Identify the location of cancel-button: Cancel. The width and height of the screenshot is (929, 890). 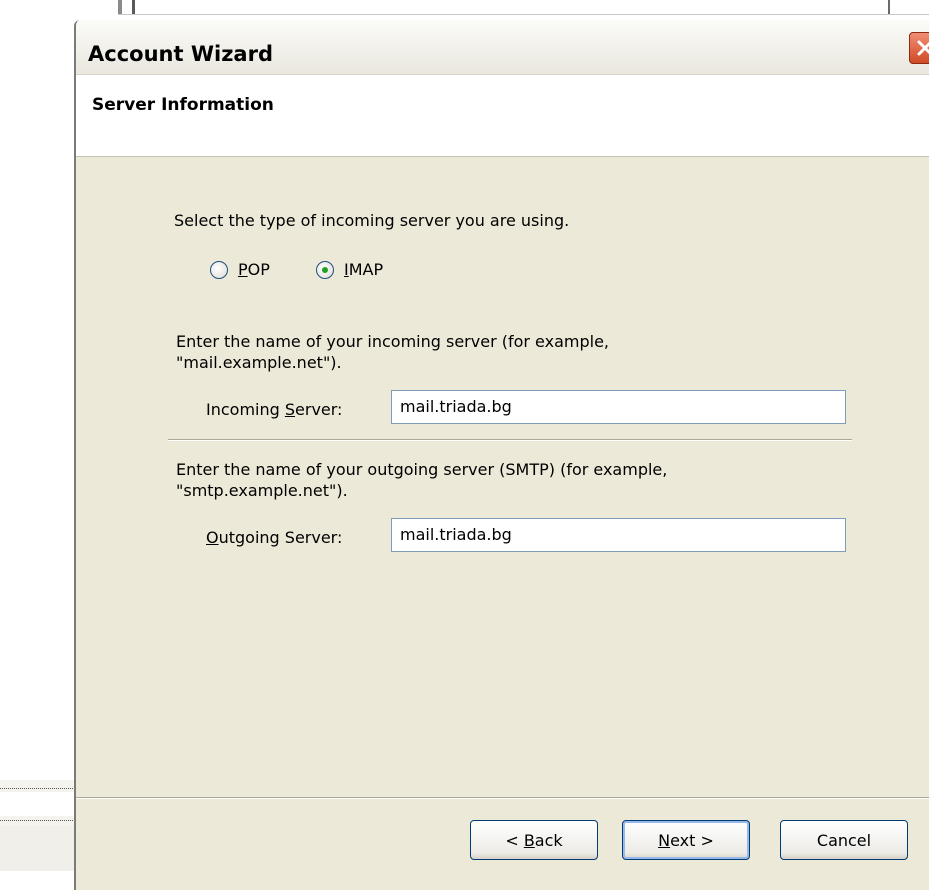
(844, 840).